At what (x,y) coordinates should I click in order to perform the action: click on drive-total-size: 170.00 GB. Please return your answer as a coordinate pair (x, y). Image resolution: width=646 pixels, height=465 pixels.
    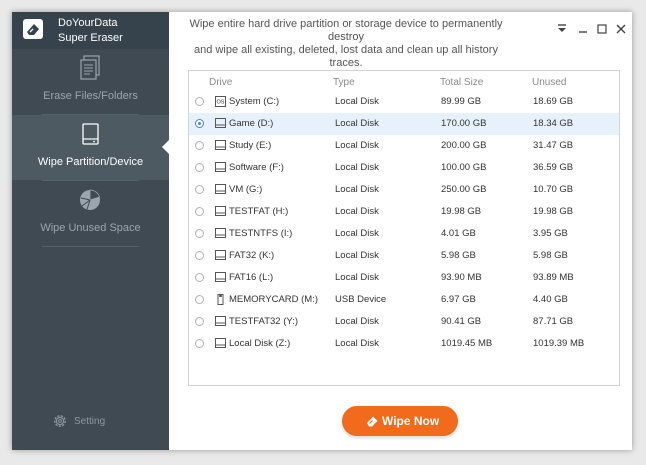
    Looking at the image, I should click on (464, 123).